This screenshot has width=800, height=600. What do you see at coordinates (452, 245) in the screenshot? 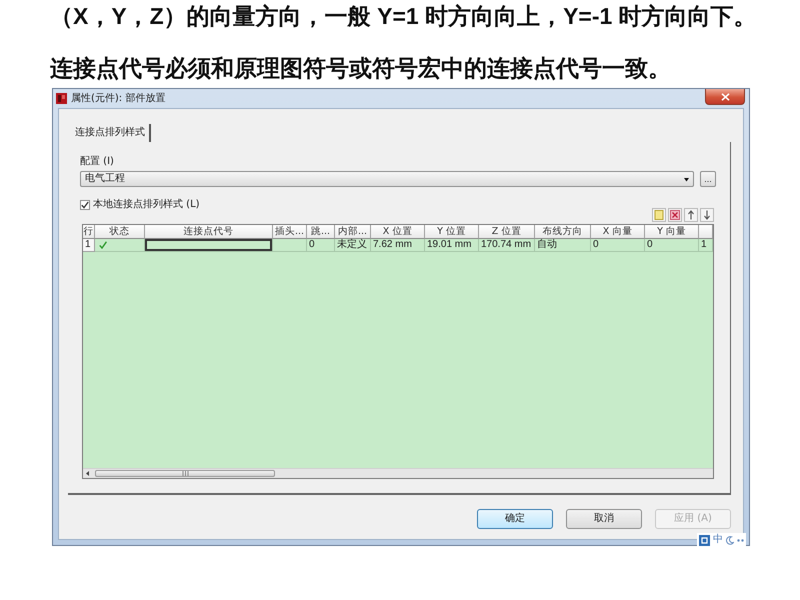
I see `table-cell: 19.01 mm` at bounding box center [452, 245].